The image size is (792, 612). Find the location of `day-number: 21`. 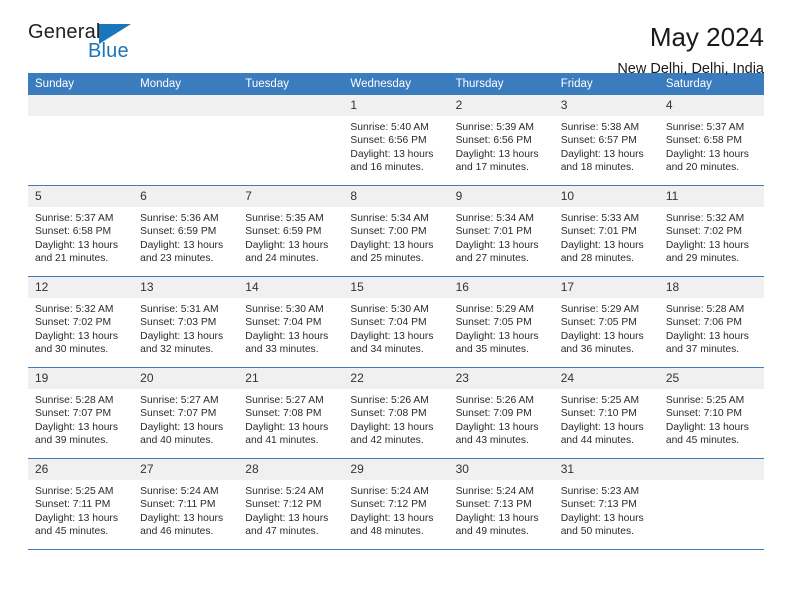

day-number: 21 is located at coordinates (291, 378).